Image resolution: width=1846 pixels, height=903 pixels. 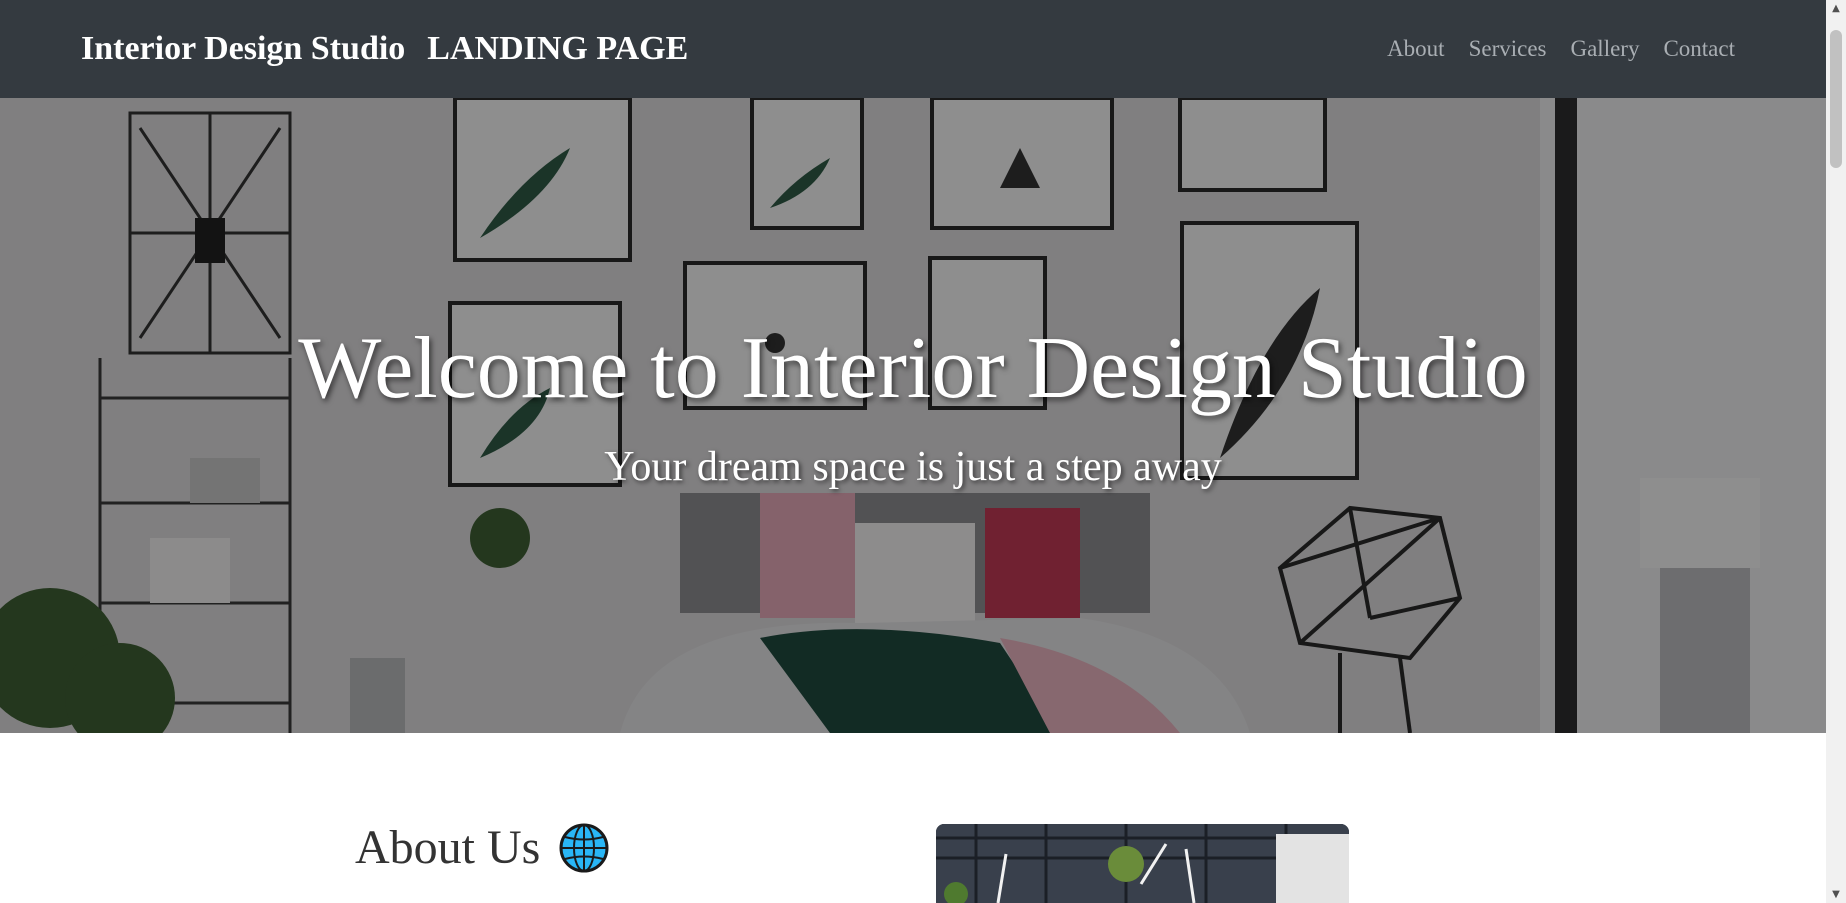 What do you see at coordinates (243, 48) in the screenshot?
I see `brand-title: Interior Design Studio` at bounding box center [243, 48].